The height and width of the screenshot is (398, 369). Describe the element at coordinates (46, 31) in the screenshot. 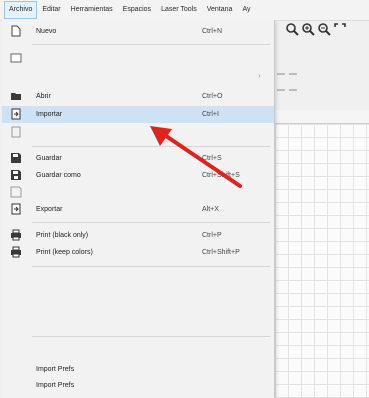

I see `menu-item-label: Nuevo` at that location.